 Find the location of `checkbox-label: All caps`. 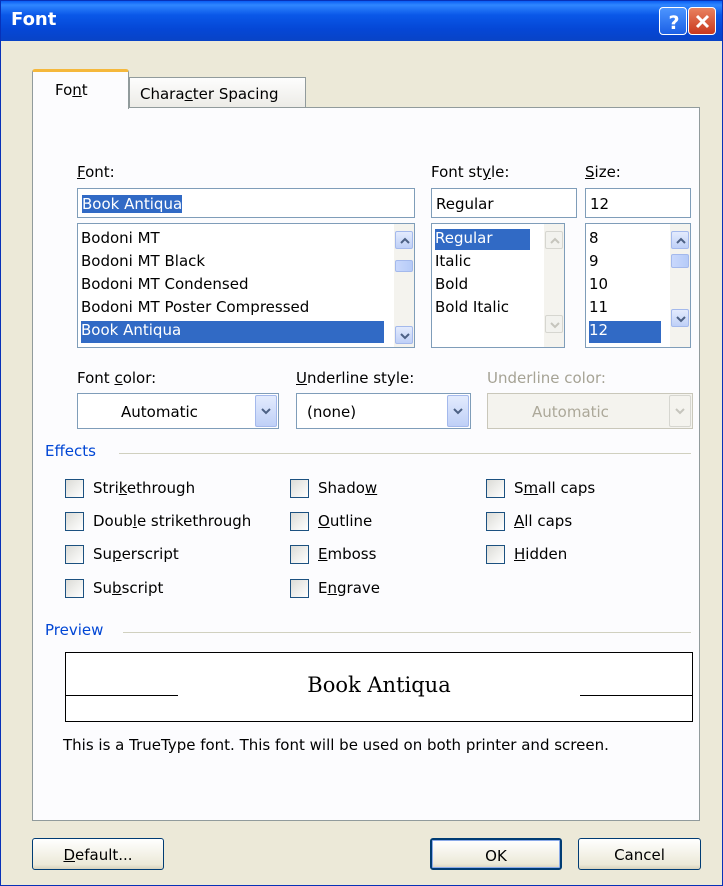

checkbox-label: All caps is located at coordinates (543, 521).